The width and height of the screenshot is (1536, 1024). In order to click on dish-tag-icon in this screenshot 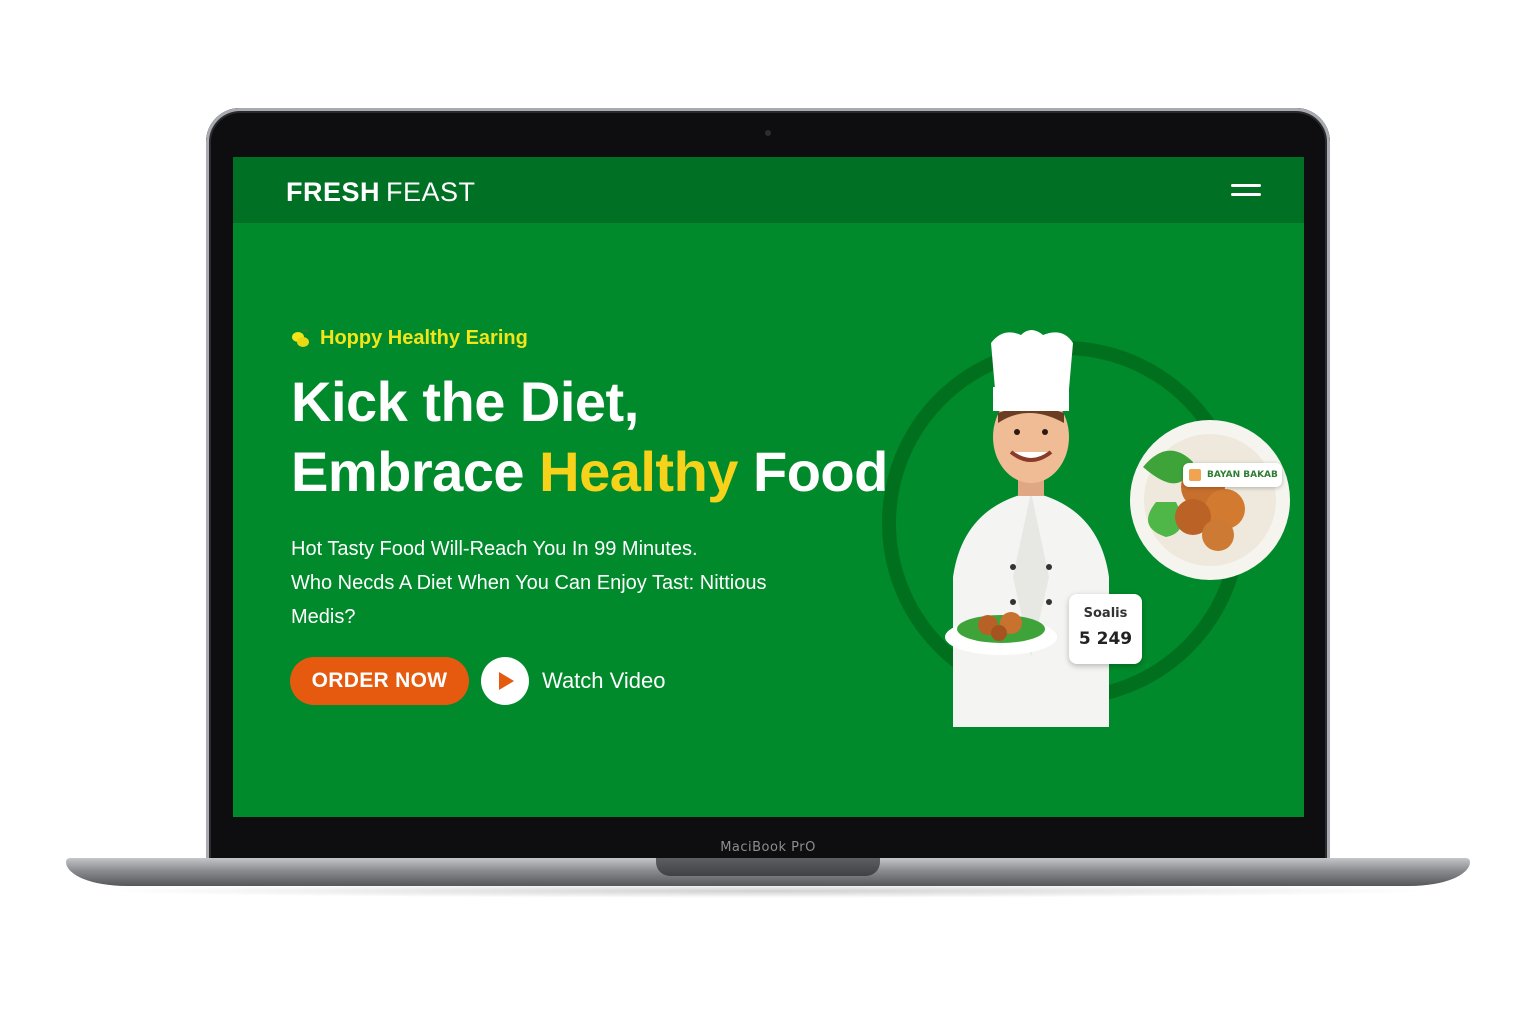, I will do `click(1195, 475)`.